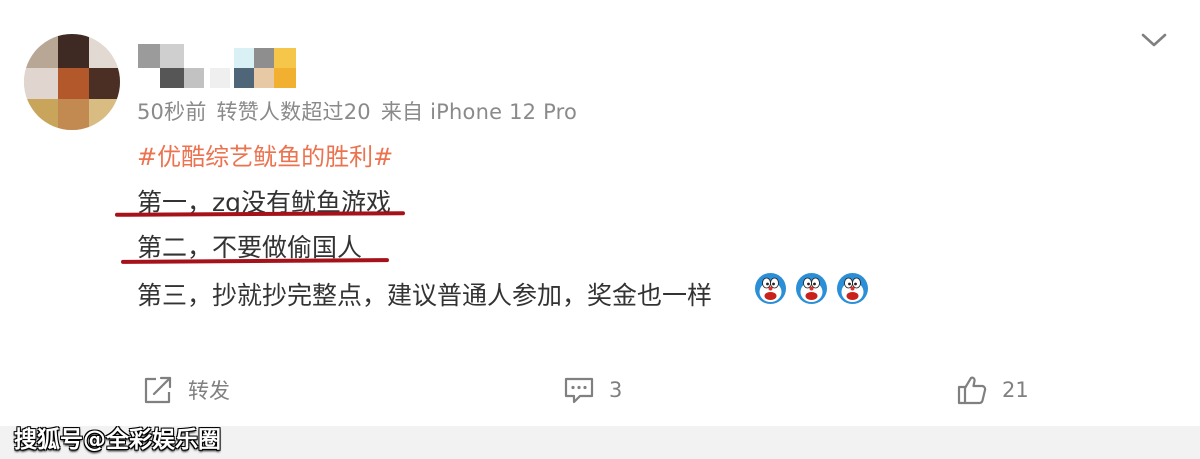  I want to click on repost-button: 转发, so click(186, 390).